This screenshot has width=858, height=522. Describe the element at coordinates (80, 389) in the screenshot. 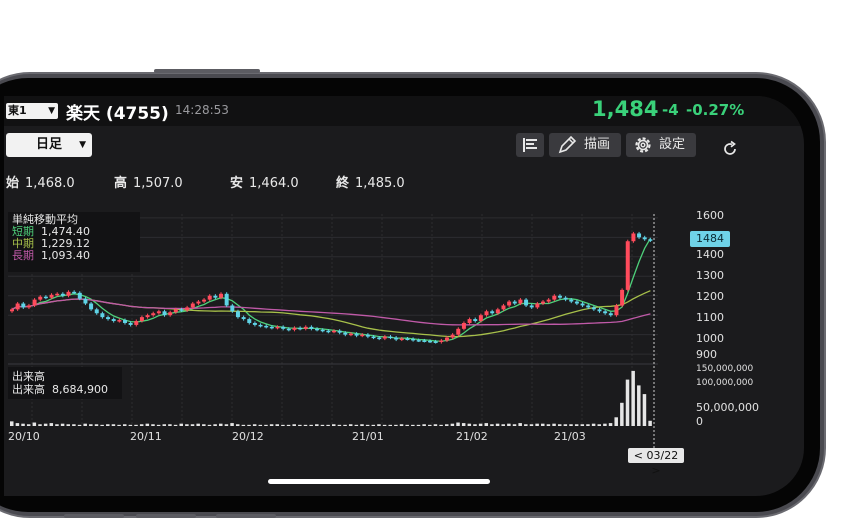

I see `volume-value: 8,684,900` at that location.